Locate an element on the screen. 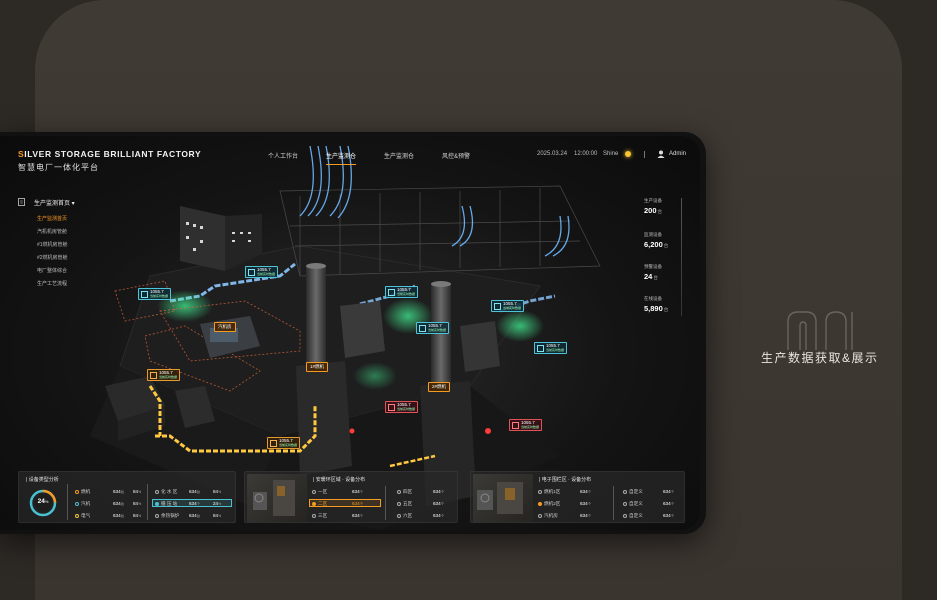 The image size is (937, 600). area-row: 三区 634个 is located at coordinates (347, 516).